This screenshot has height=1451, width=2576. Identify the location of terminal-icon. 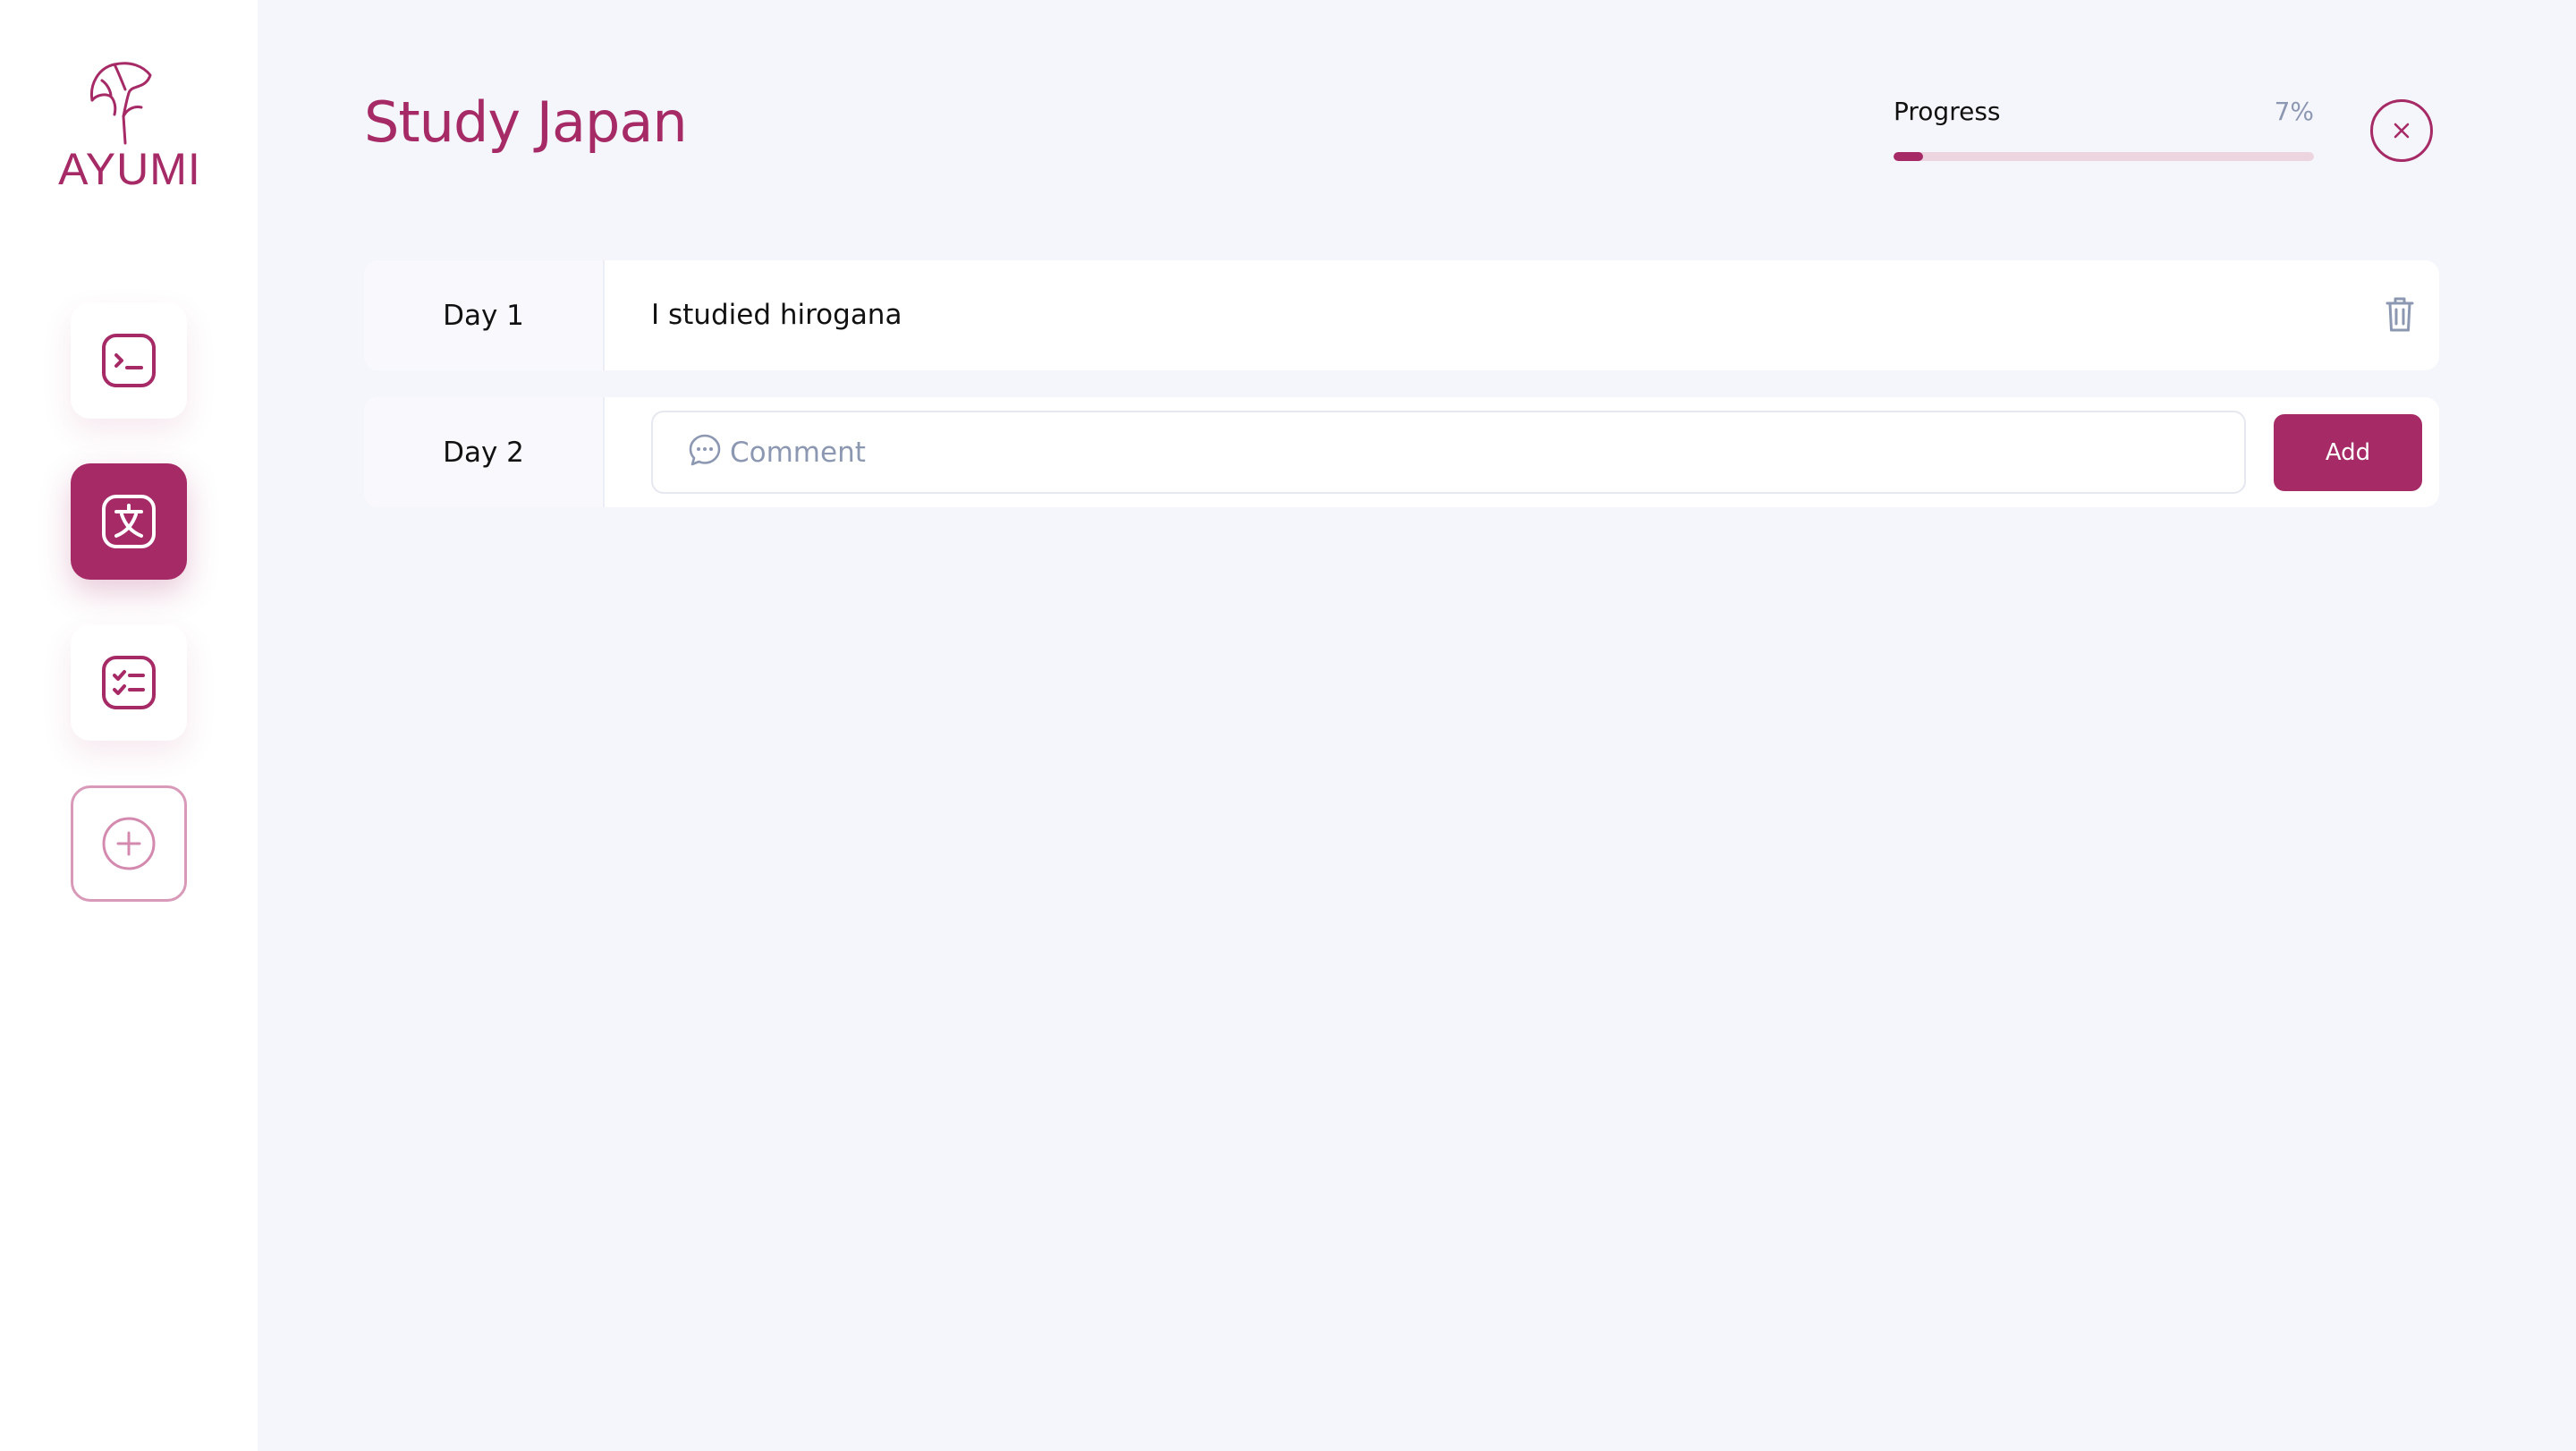
(129, 360).